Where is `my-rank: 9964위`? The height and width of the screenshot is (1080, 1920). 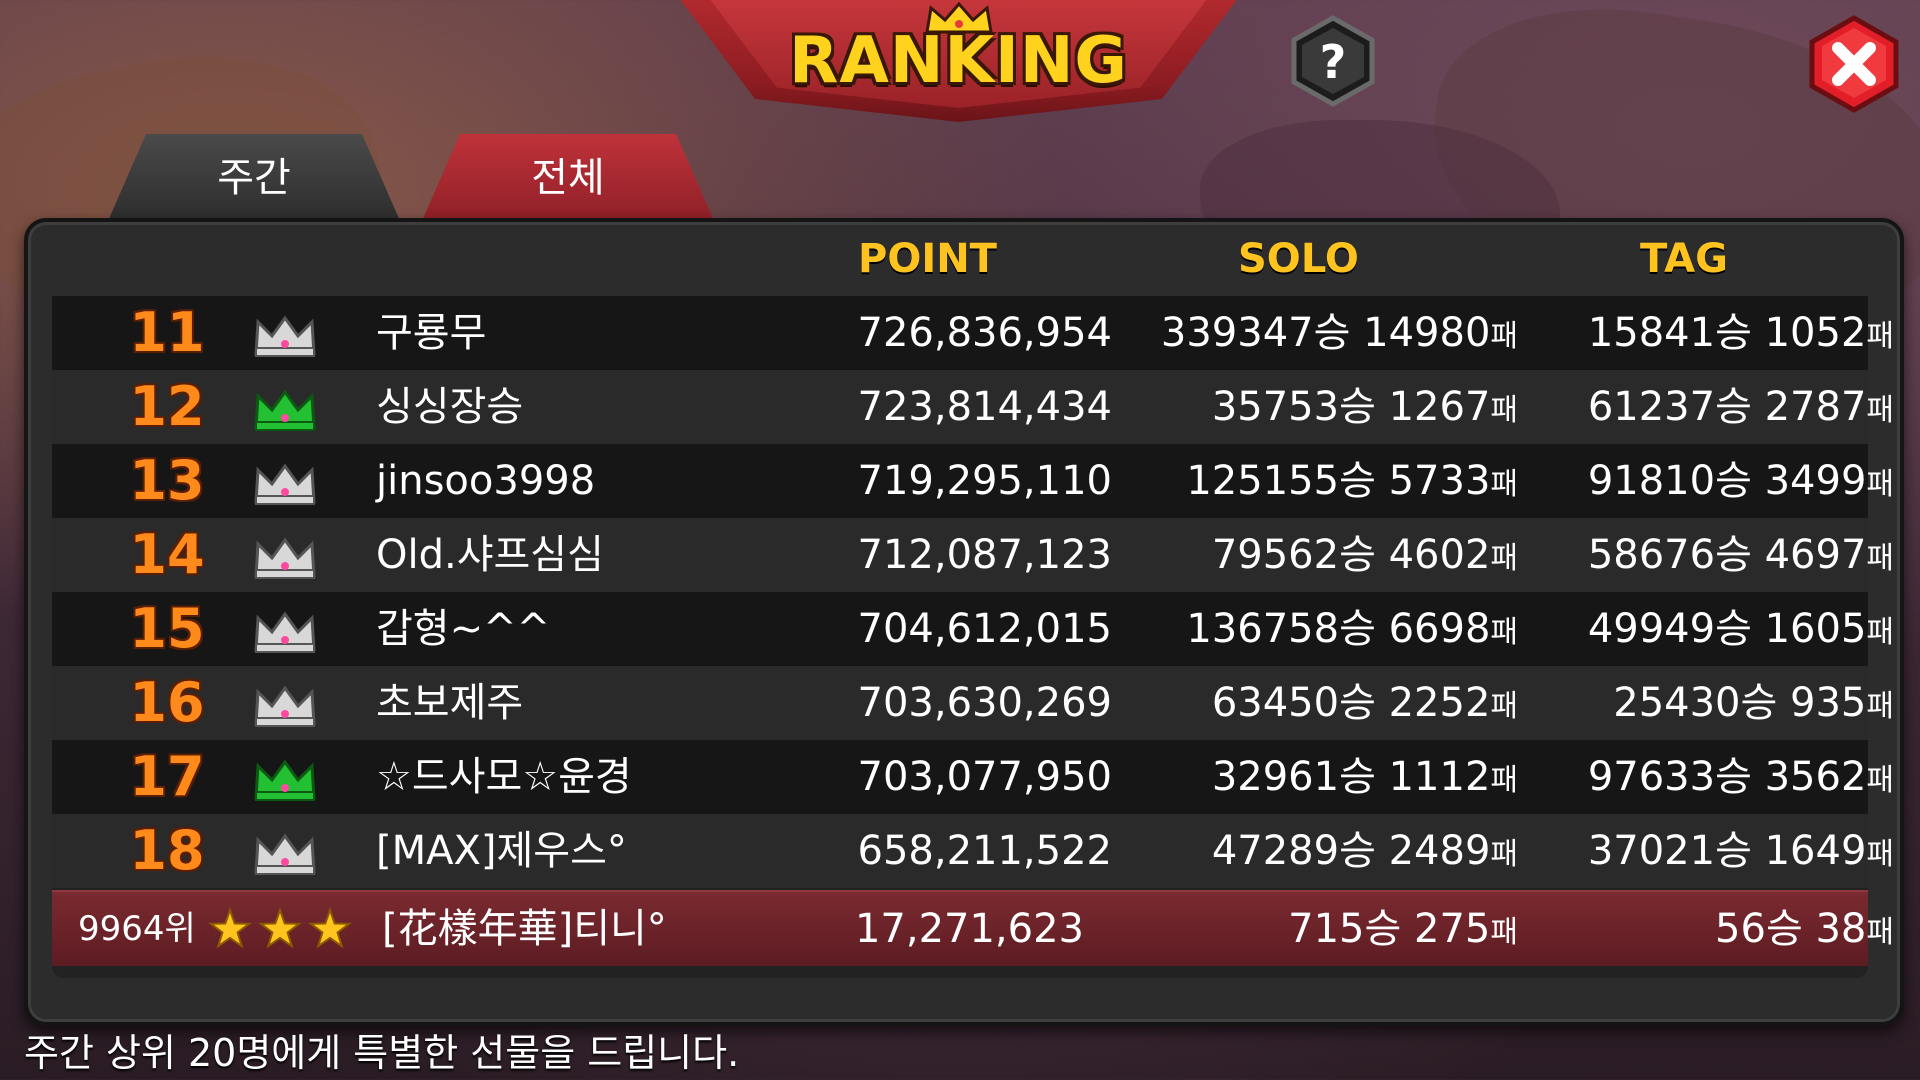
my-rank: 9964위 is located at coordinates (137, 929).